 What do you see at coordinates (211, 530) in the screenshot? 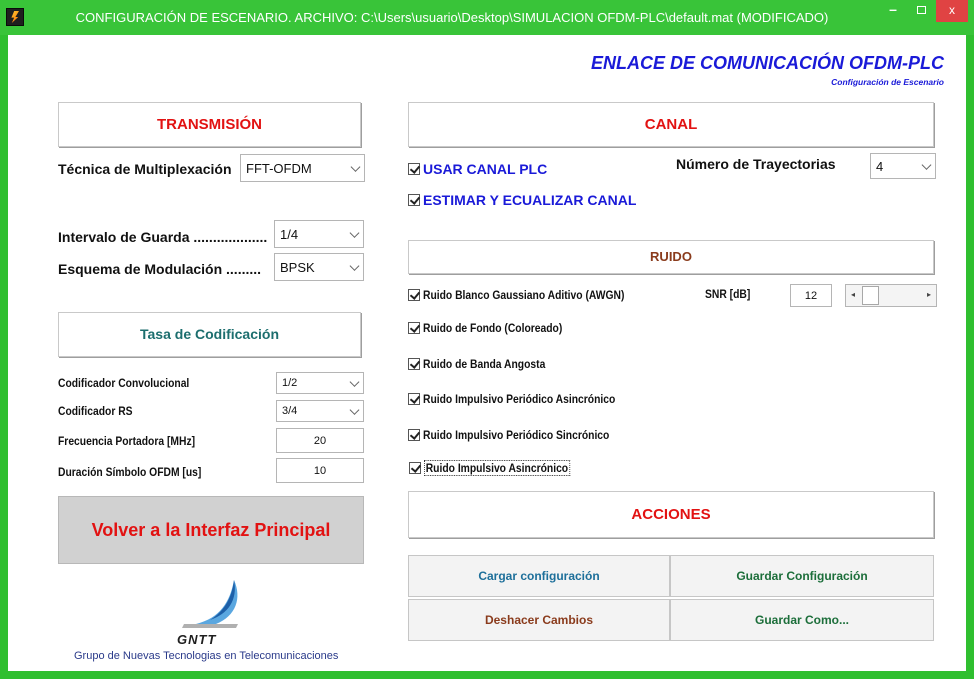
I see `back-to-main-button: Volver a la Interfaz Principal` at bounding box center [211, 530].